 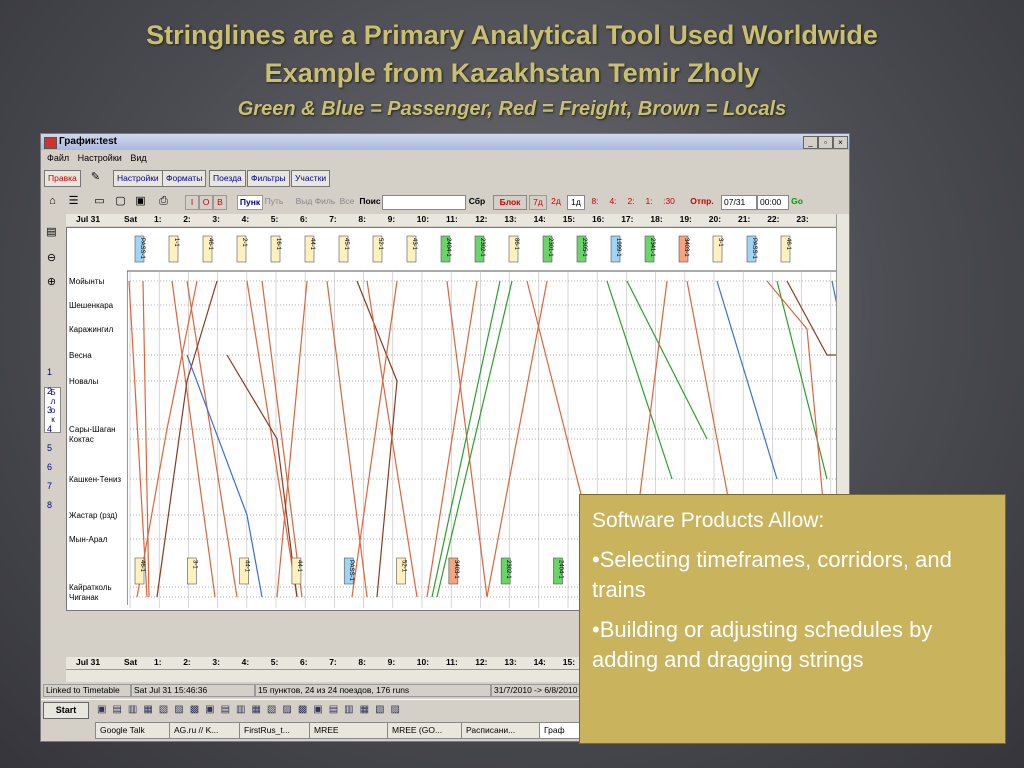 I want to click on train-label-text: 16-1, so click(x=278, y=244).